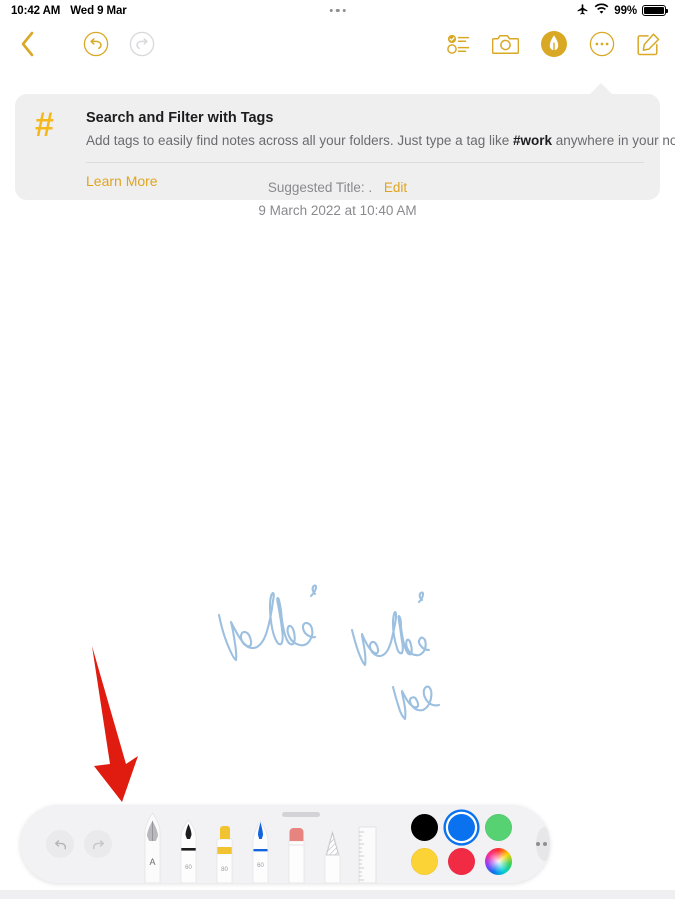  I want to click on compose-new-note-icon, so click(648, 44).